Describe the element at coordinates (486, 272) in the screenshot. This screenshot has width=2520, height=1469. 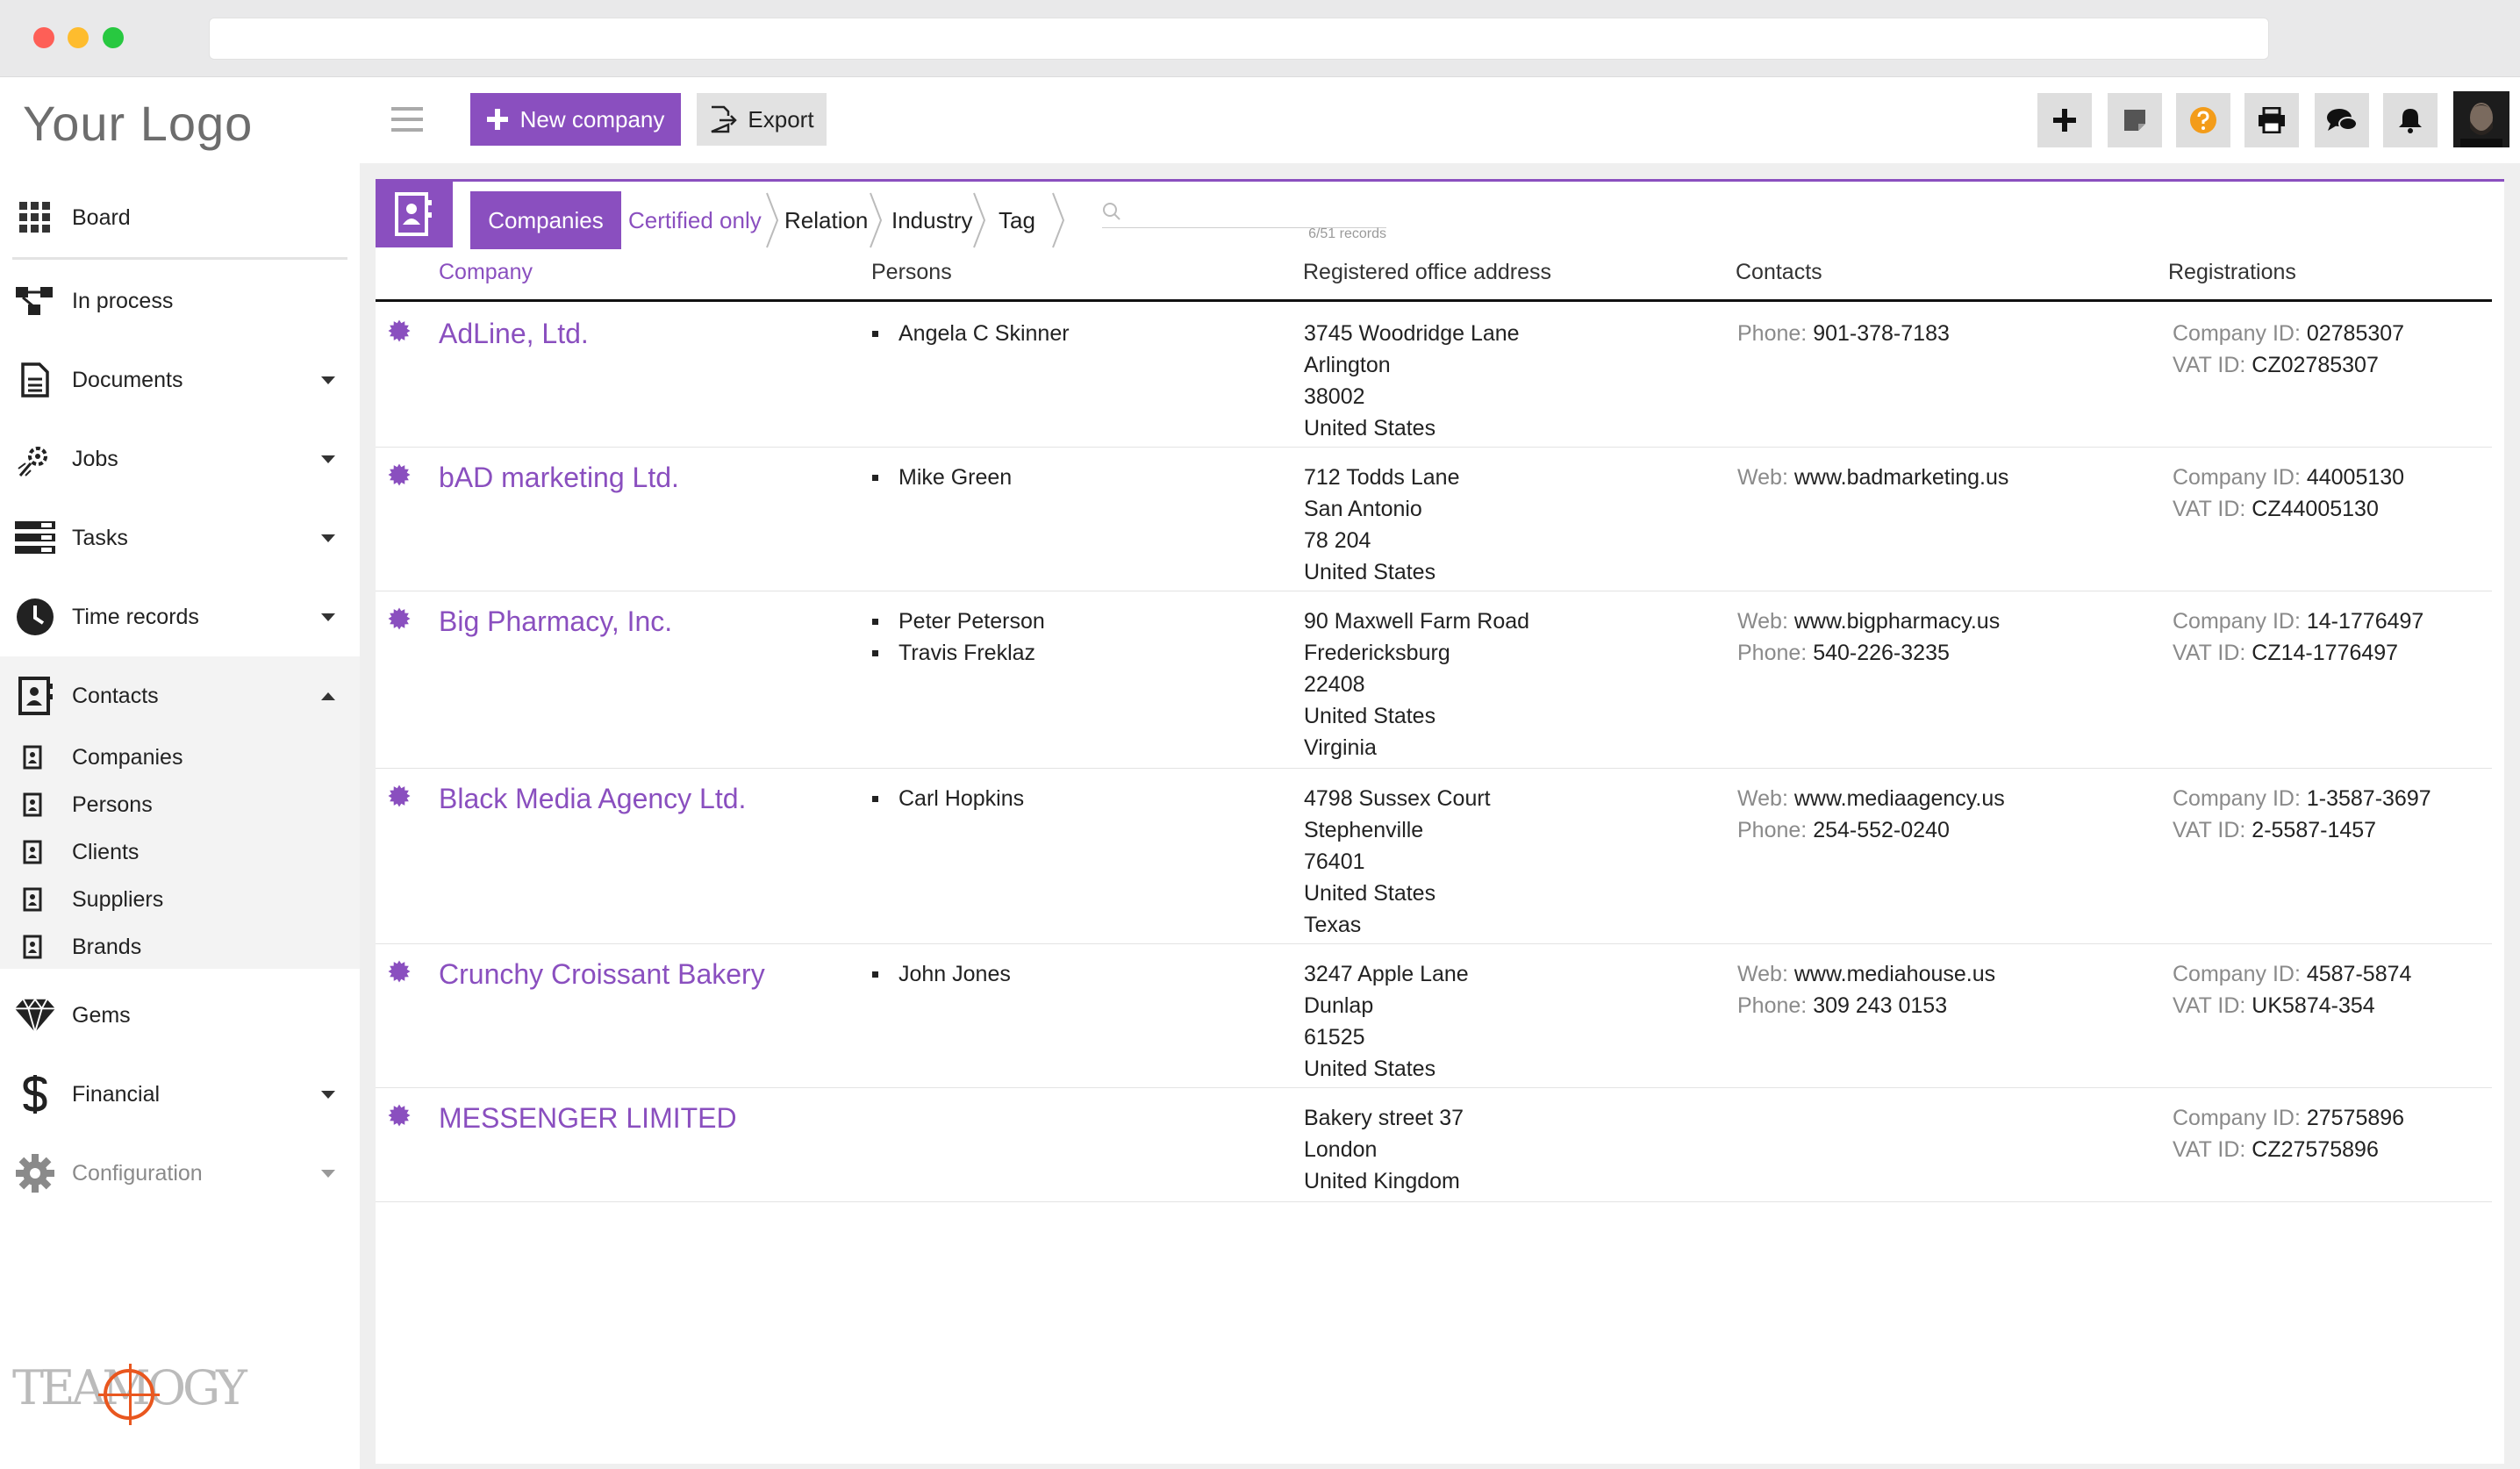
I see `column-header-company: Company` at that location.